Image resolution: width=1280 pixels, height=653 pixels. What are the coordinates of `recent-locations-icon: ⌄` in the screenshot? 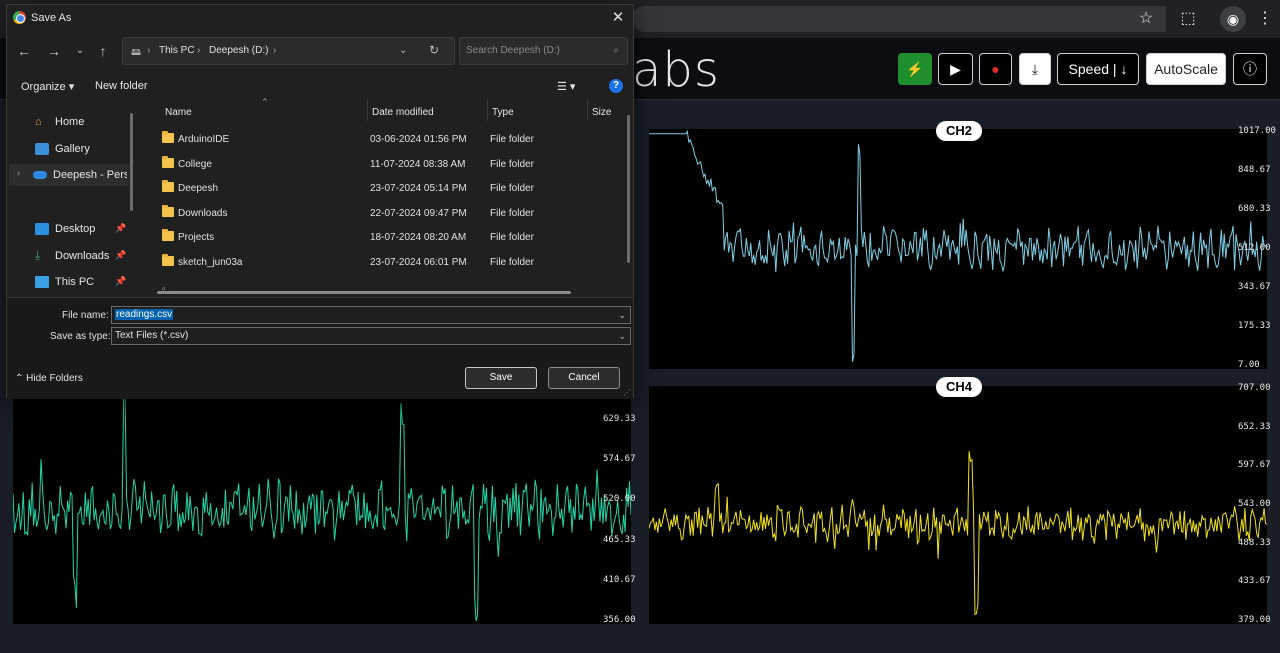 It's located at (80, 51).